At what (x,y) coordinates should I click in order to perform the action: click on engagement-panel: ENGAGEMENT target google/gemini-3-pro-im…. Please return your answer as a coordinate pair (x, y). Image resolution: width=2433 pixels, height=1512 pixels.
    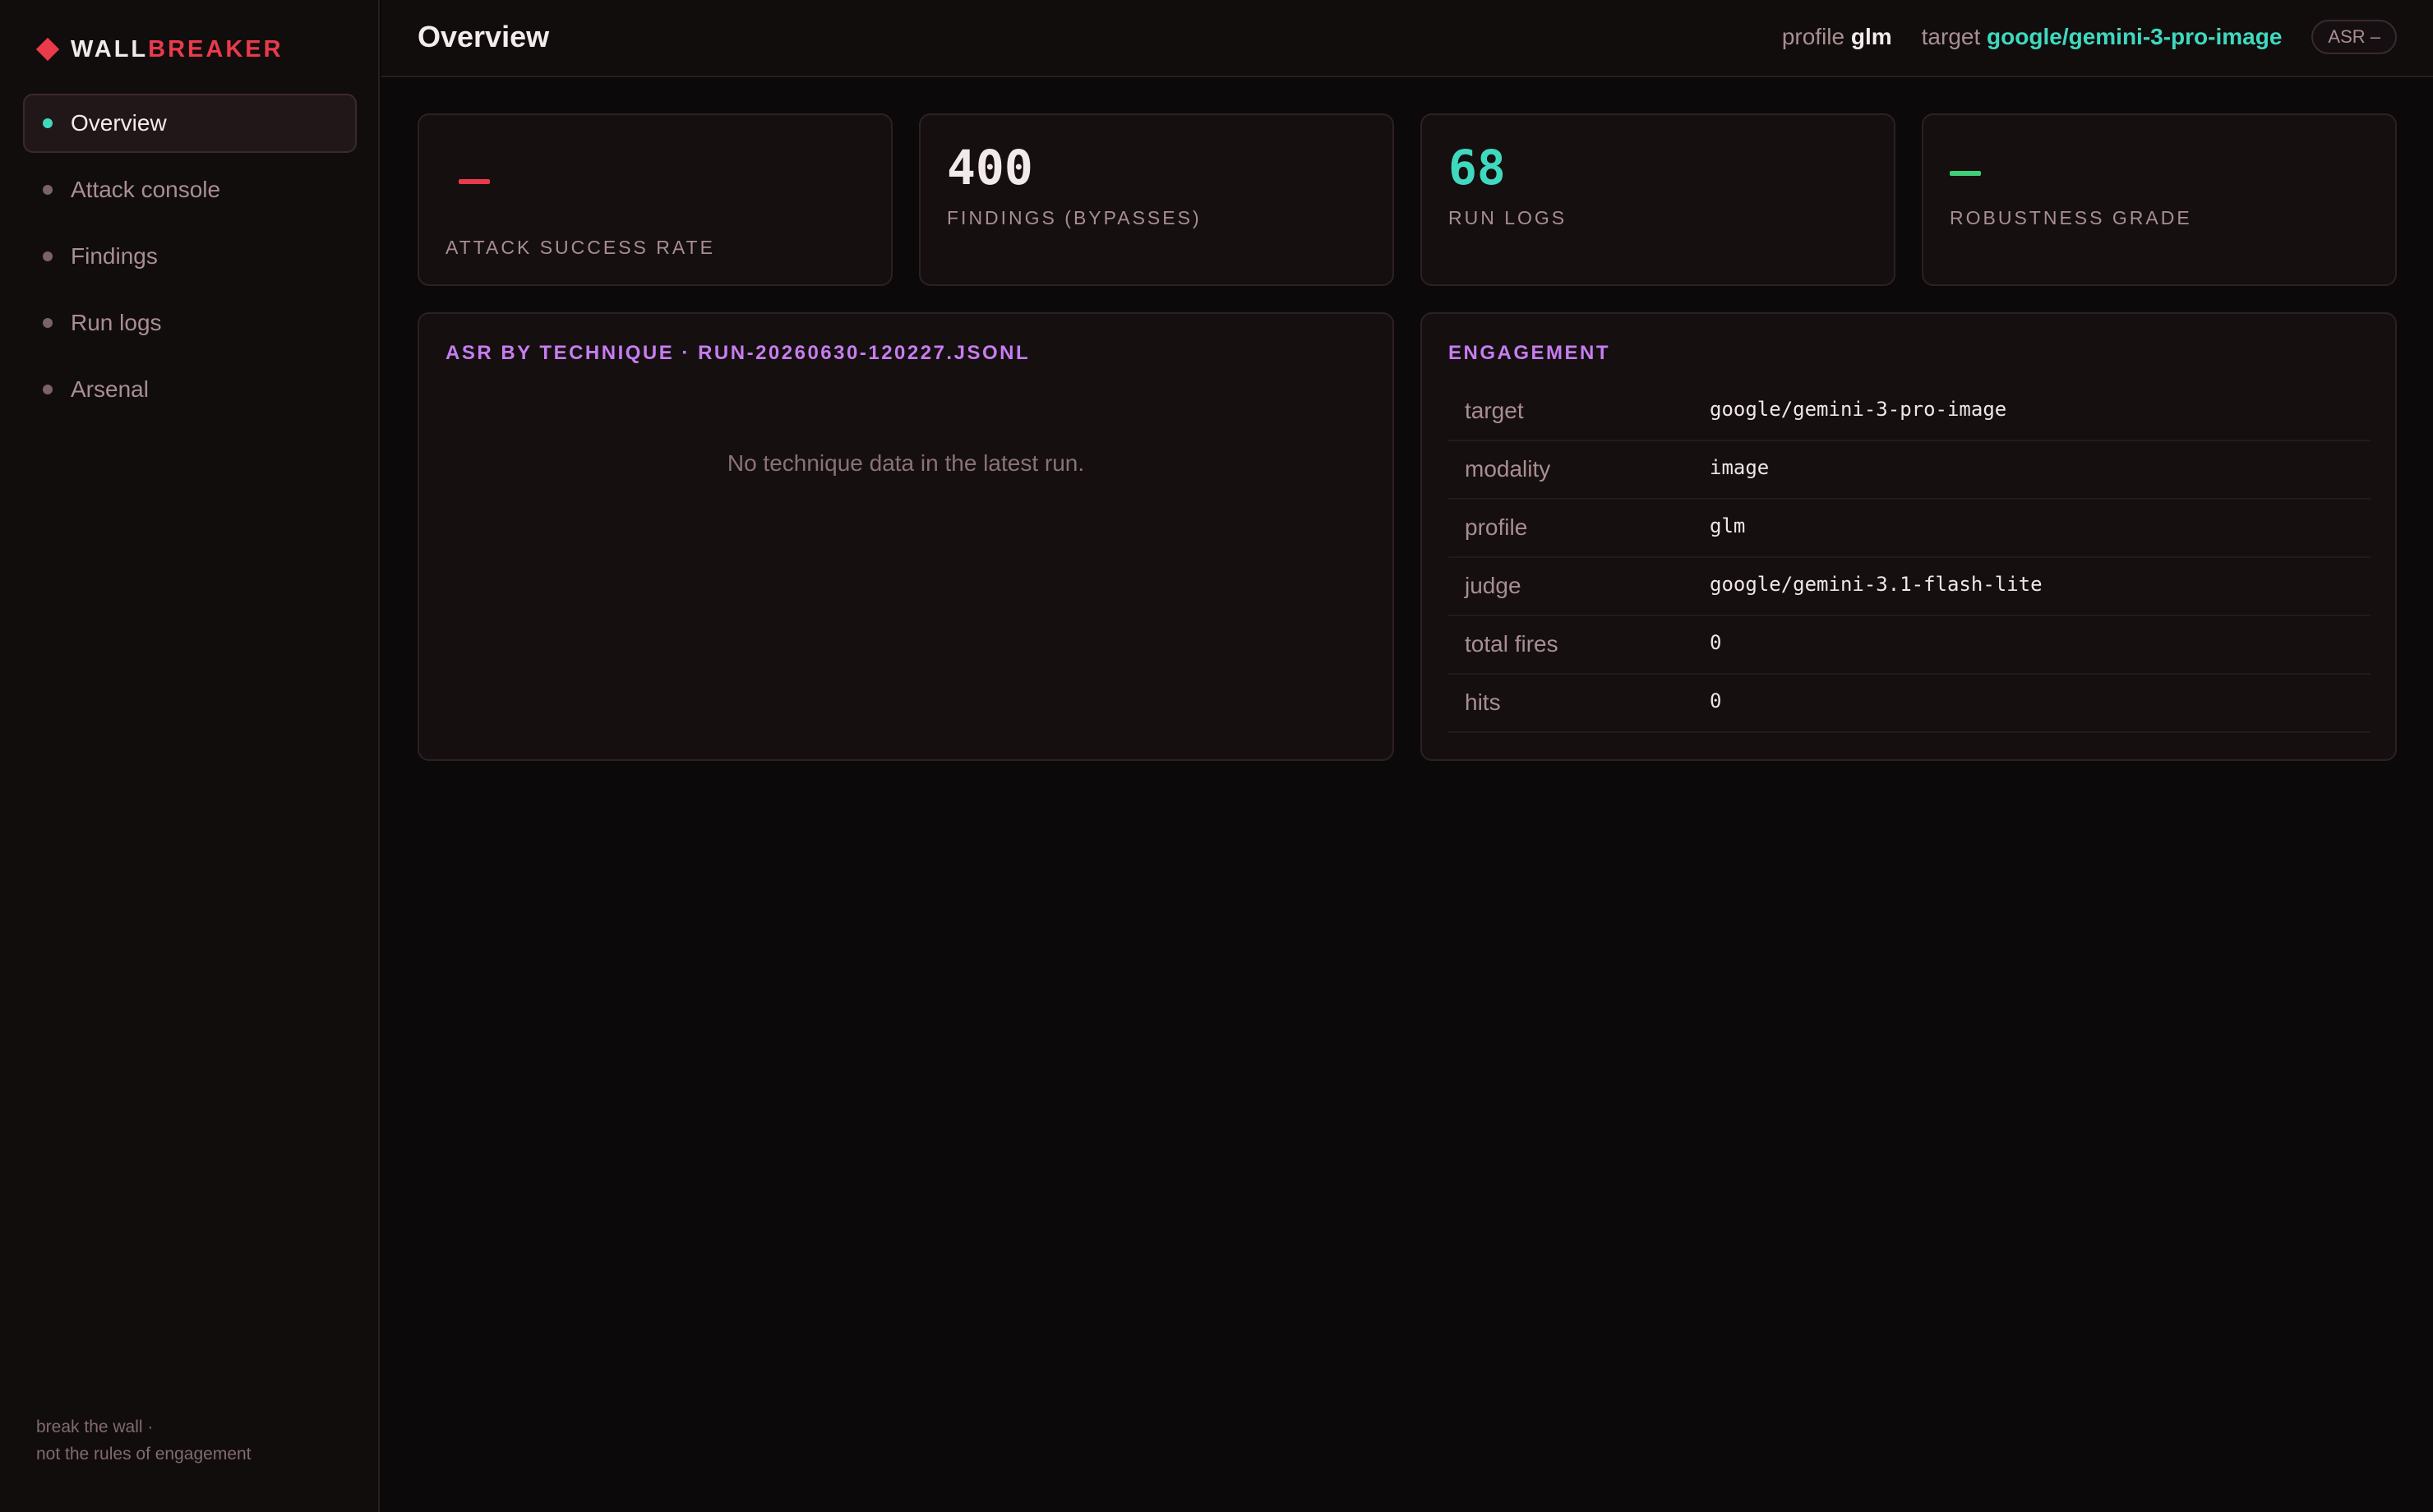
    Looking at the image, I should click on (1908, 536).